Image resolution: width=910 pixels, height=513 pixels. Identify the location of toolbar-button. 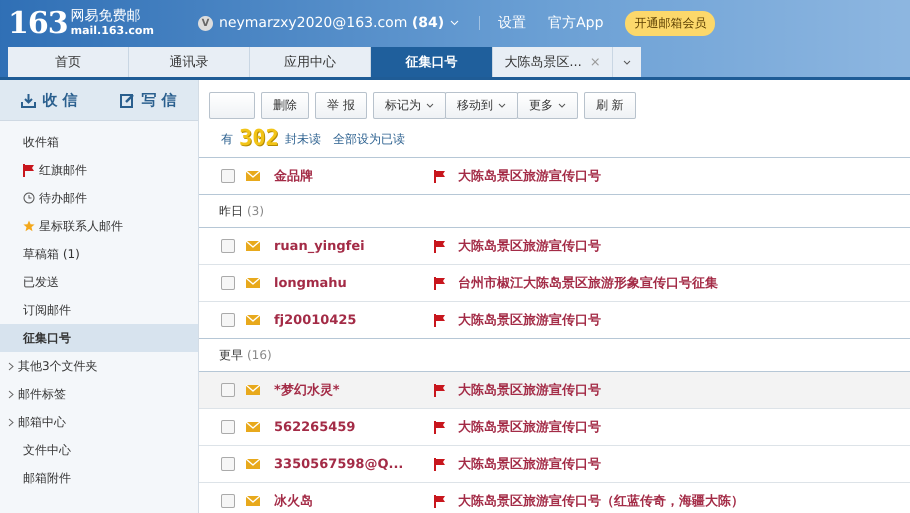
(232, 105).